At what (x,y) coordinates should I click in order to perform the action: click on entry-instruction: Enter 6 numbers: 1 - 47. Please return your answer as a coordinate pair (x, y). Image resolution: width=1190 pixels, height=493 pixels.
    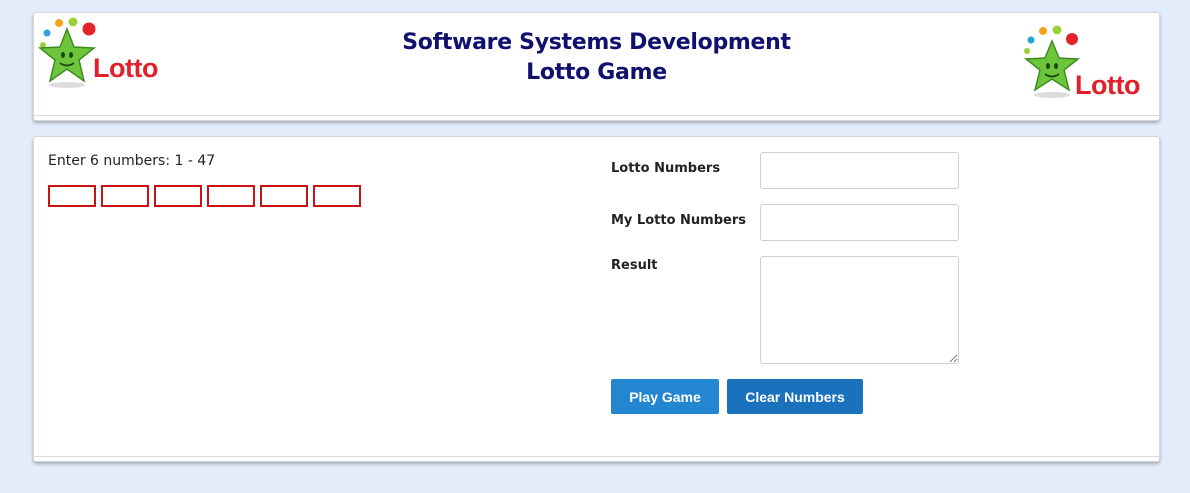
    Looking at the image, I should click on (132, 161).